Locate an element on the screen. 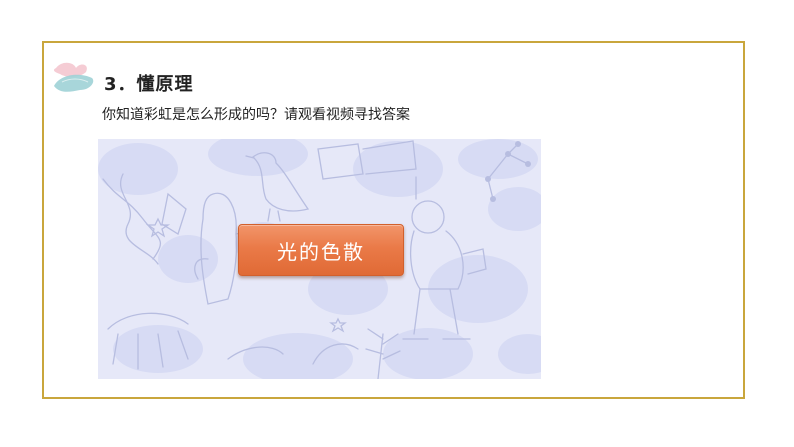 The image size is (794, 447). question-text: 你知道彩虹是怎么形成的吗？请观看视频寻找答案 is located at coordinates (256, 115).